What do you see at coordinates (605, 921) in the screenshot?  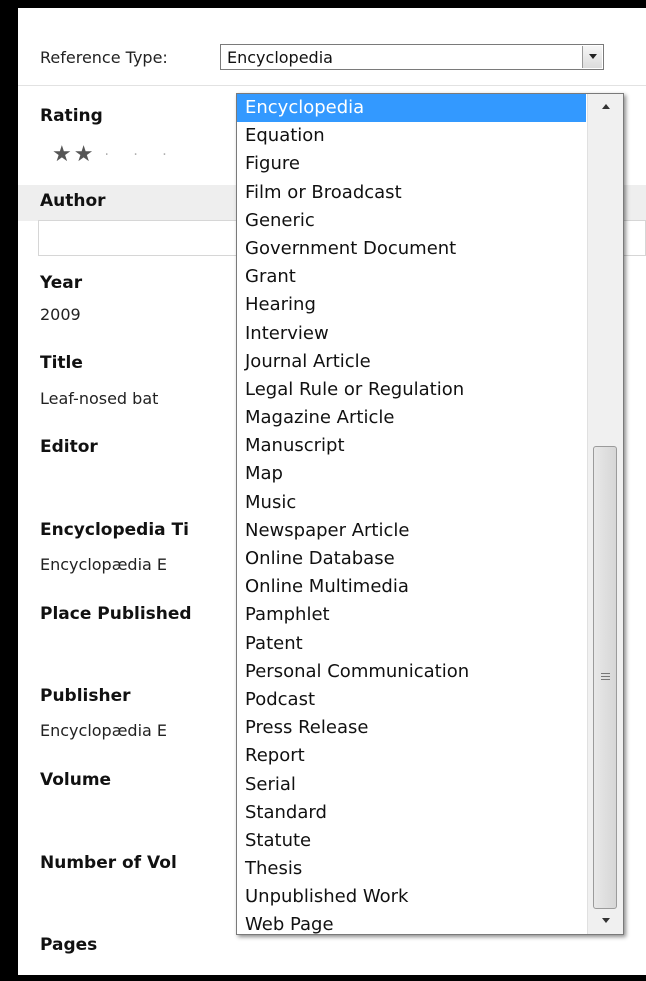 I see `scroll-down-icon` at bounding box center [605, 921].